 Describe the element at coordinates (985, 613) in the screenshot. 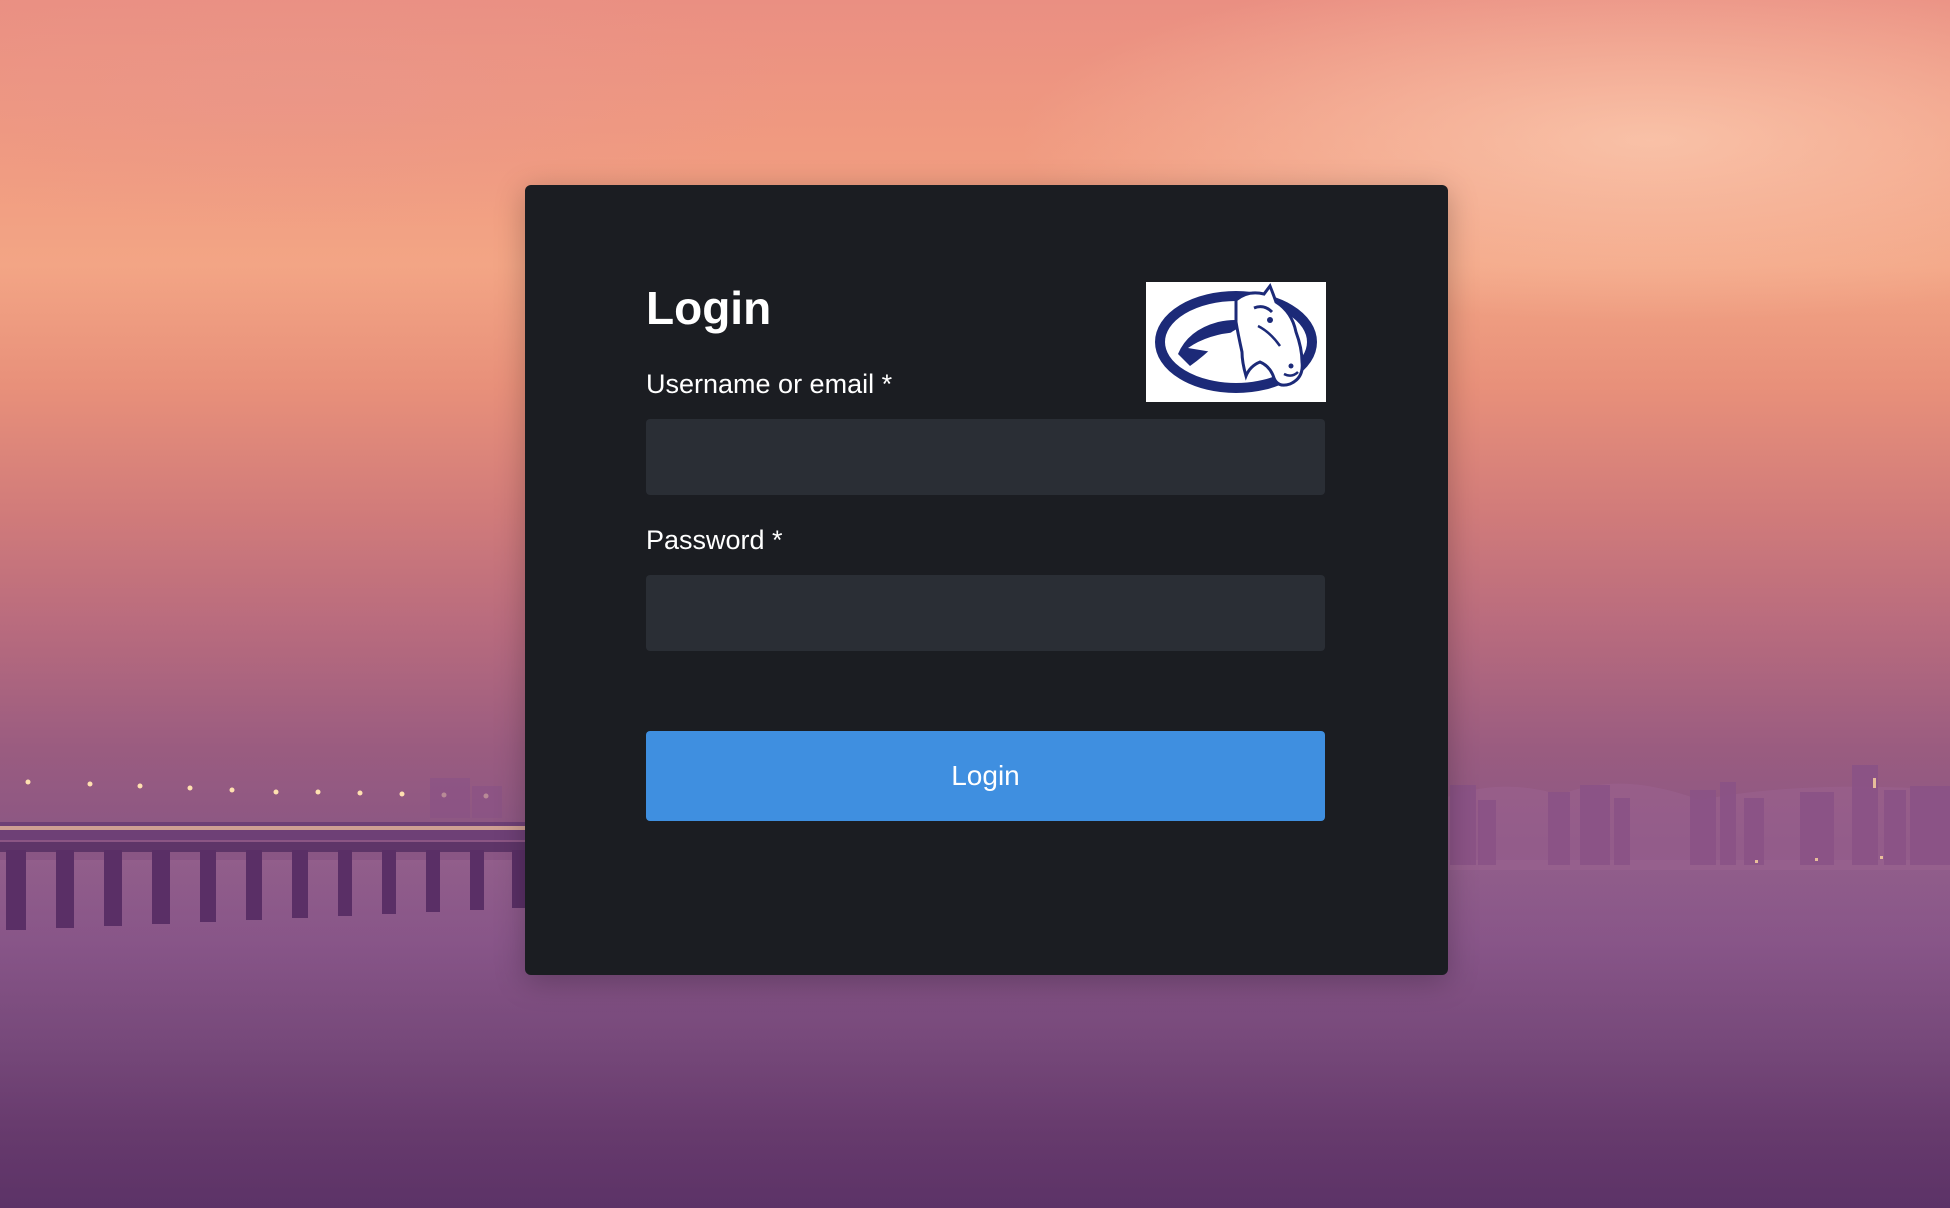

I see `password-field` at that location.